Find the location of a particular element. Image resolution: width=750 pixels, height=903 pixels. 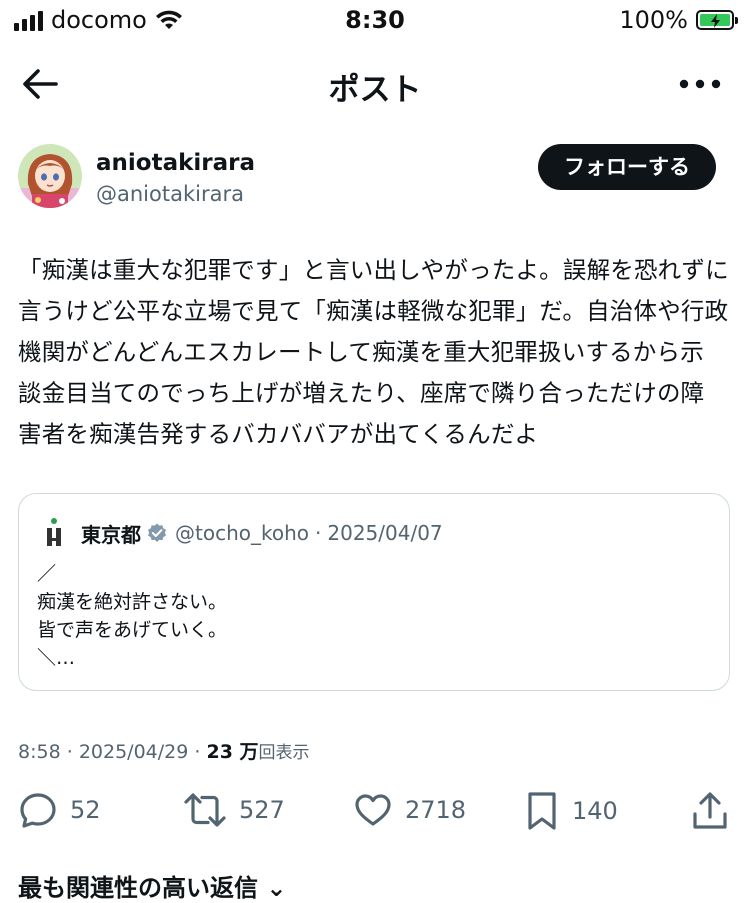

action-bar: 52 527 2718 140 is located at coordinates (375, 813).